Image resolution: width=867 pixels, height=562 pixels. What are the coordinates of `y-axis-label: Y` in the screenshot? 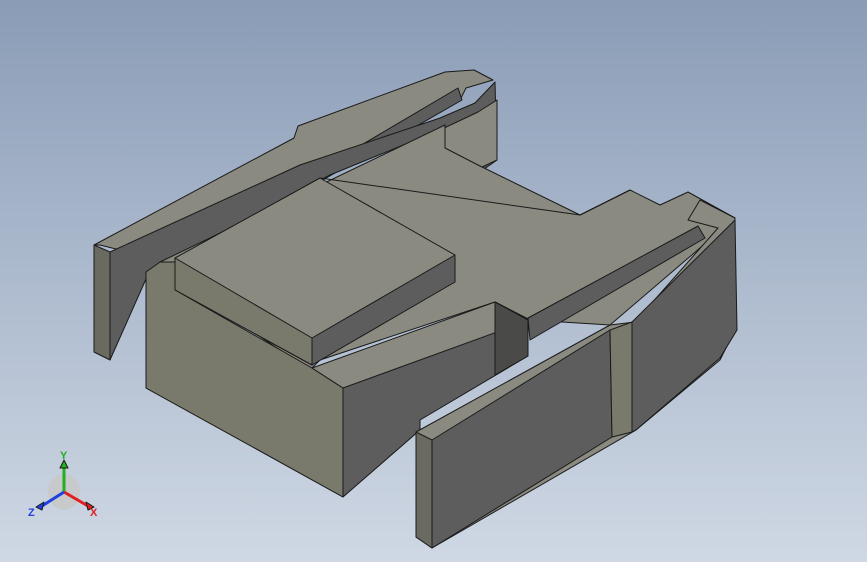 It's located at (64, 456).